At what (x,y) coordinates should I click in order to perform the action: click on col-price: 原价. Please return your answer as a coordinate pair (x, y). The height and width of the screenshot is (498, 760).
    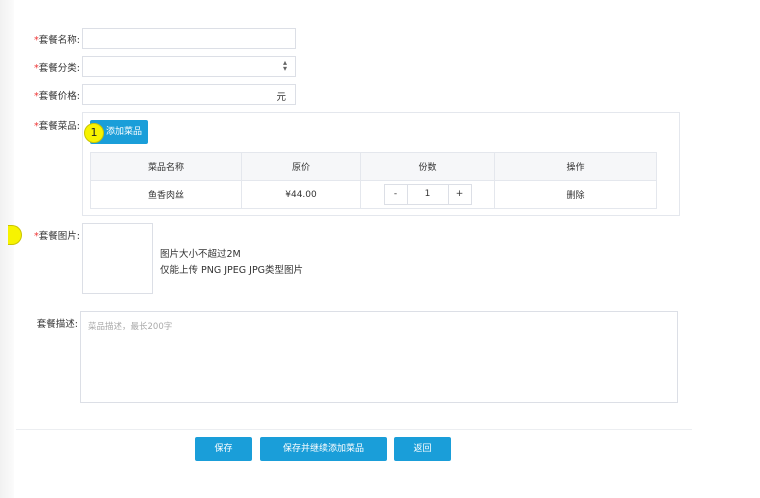
    Looking at the image, I should click on (301, 166).